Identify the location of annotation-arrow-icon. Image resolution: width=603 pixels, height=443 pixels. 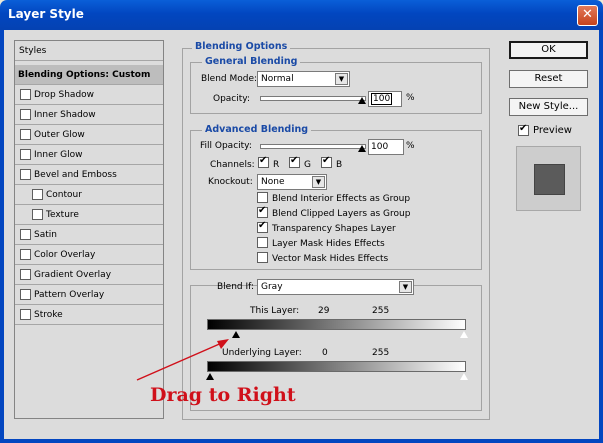
(182, 360).